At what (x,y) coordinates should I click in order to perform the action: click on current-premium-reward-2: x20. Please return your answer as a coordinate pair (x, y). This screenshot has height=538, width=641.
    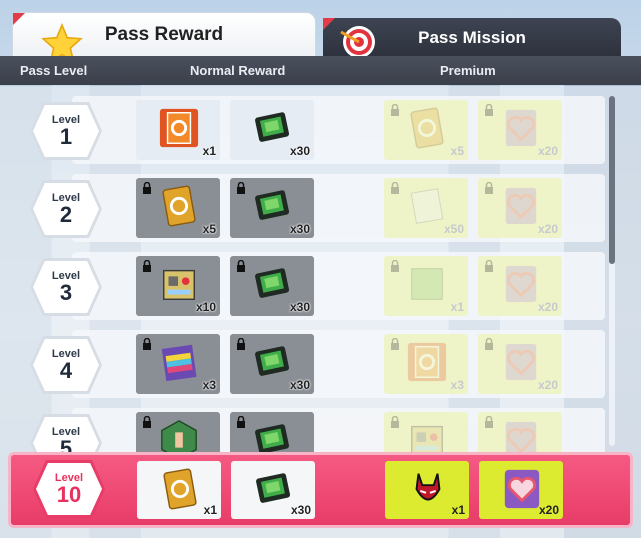
    Looking at the image, I should click on (521, 490).